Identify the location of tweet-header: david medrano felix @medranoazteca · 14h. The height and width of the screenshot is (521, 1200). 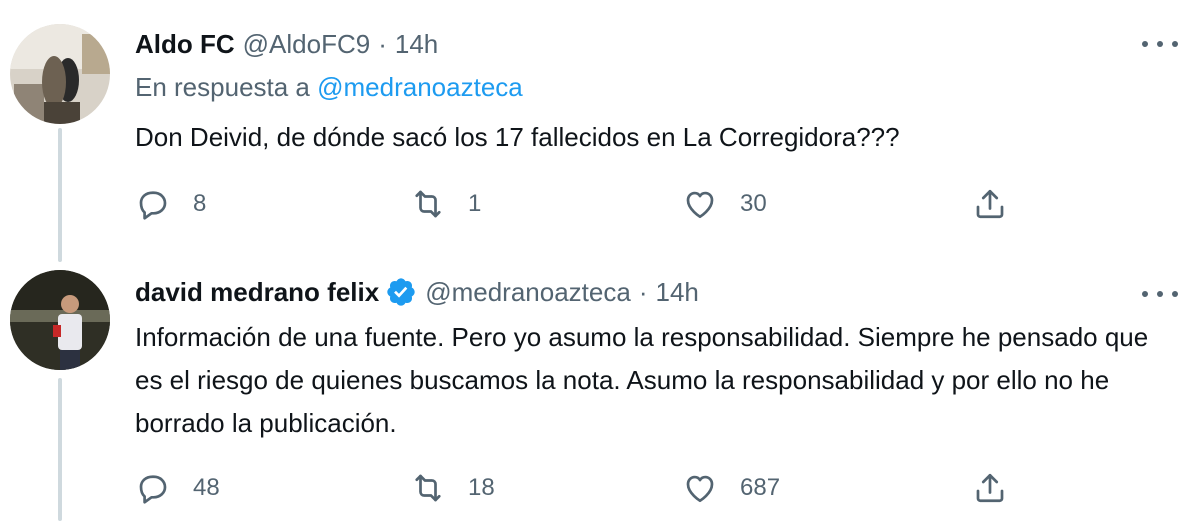
(417, 292).